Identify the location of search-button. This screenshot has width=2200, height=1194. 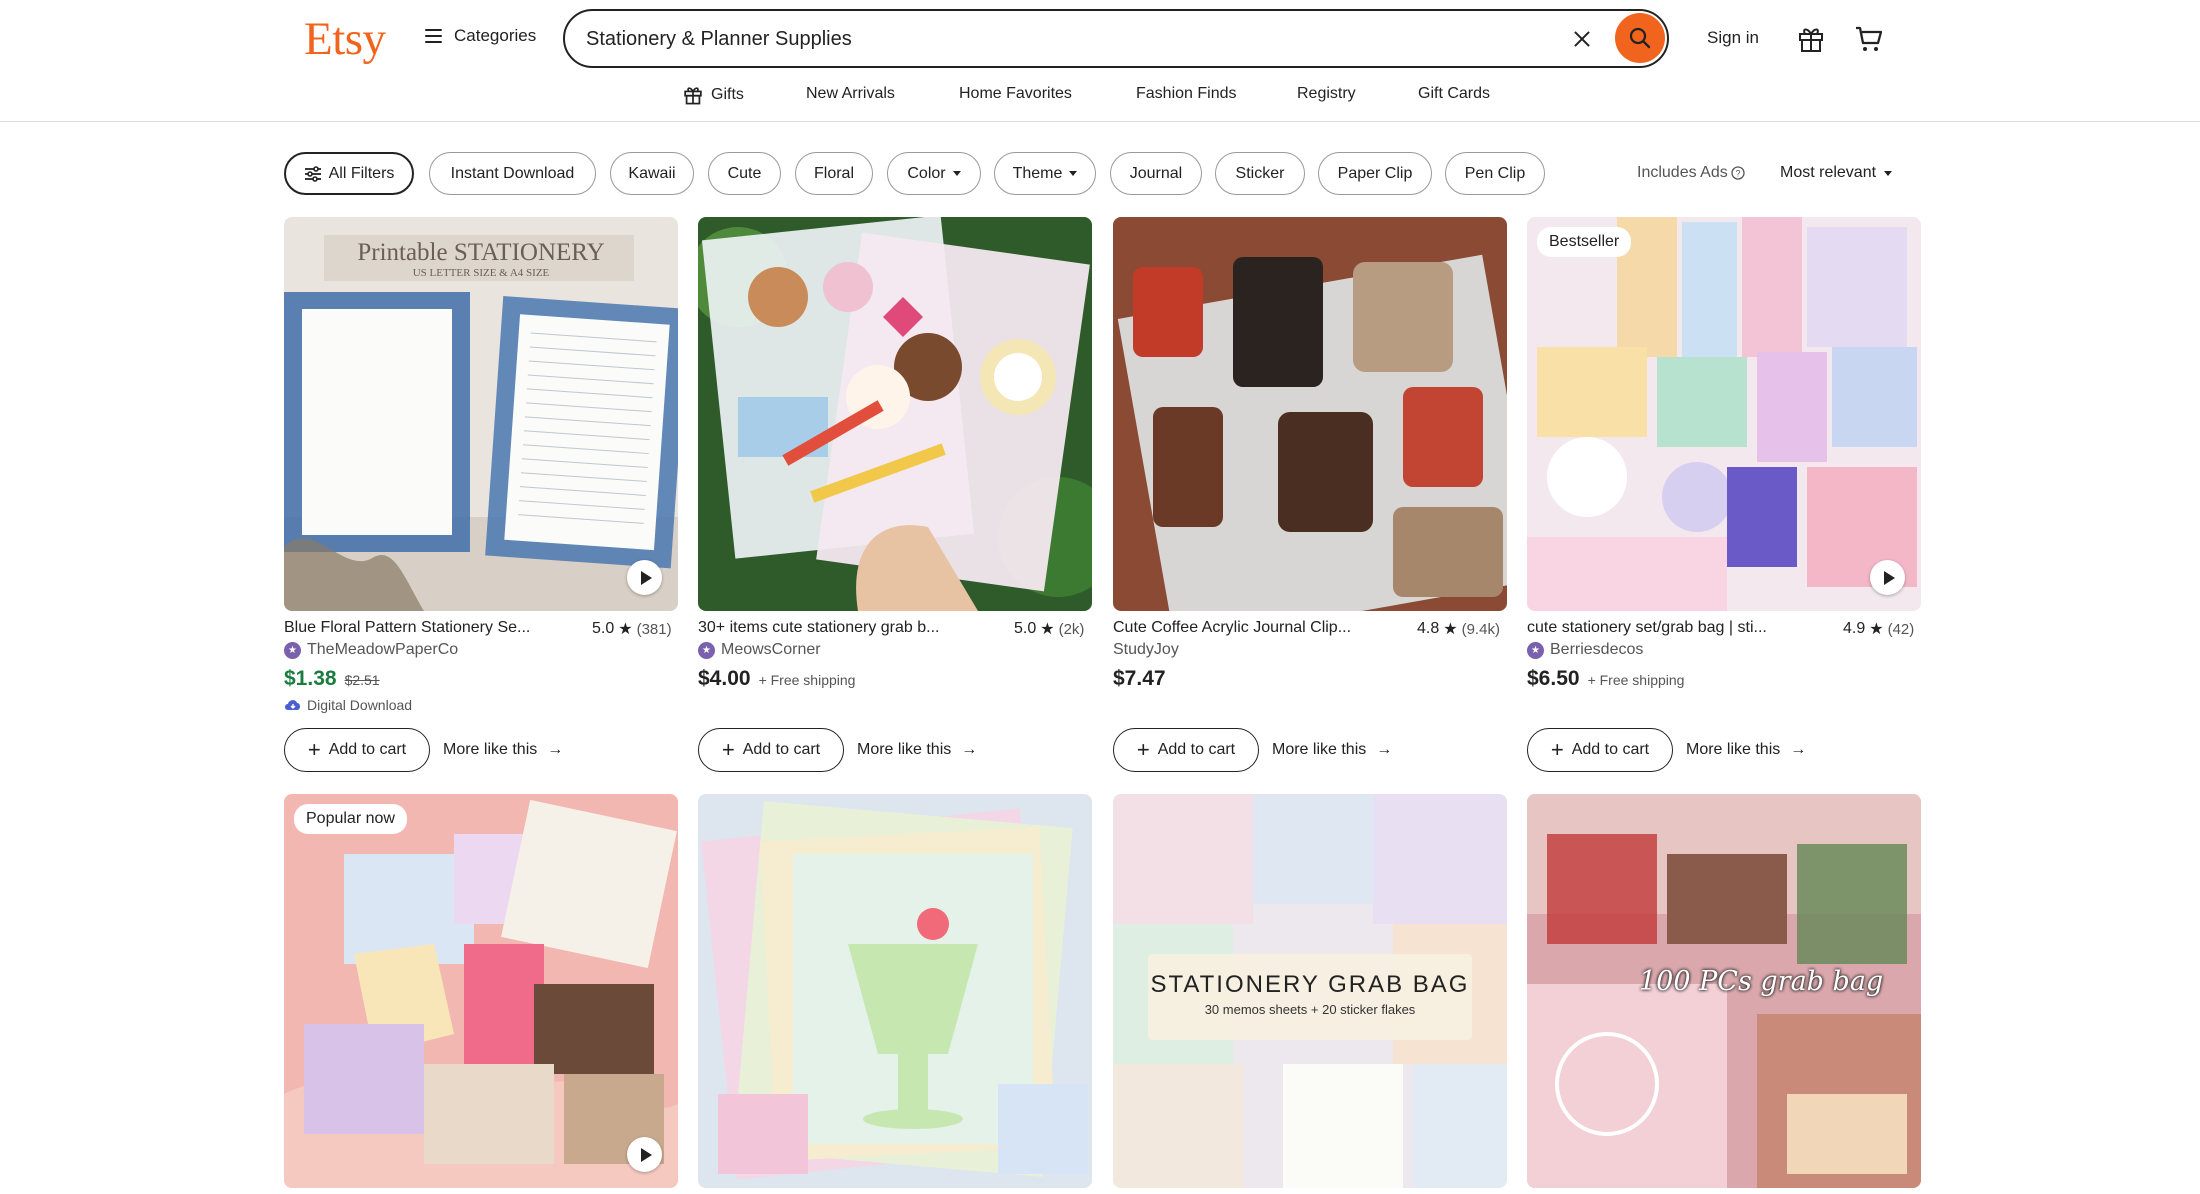
(1640, 38).